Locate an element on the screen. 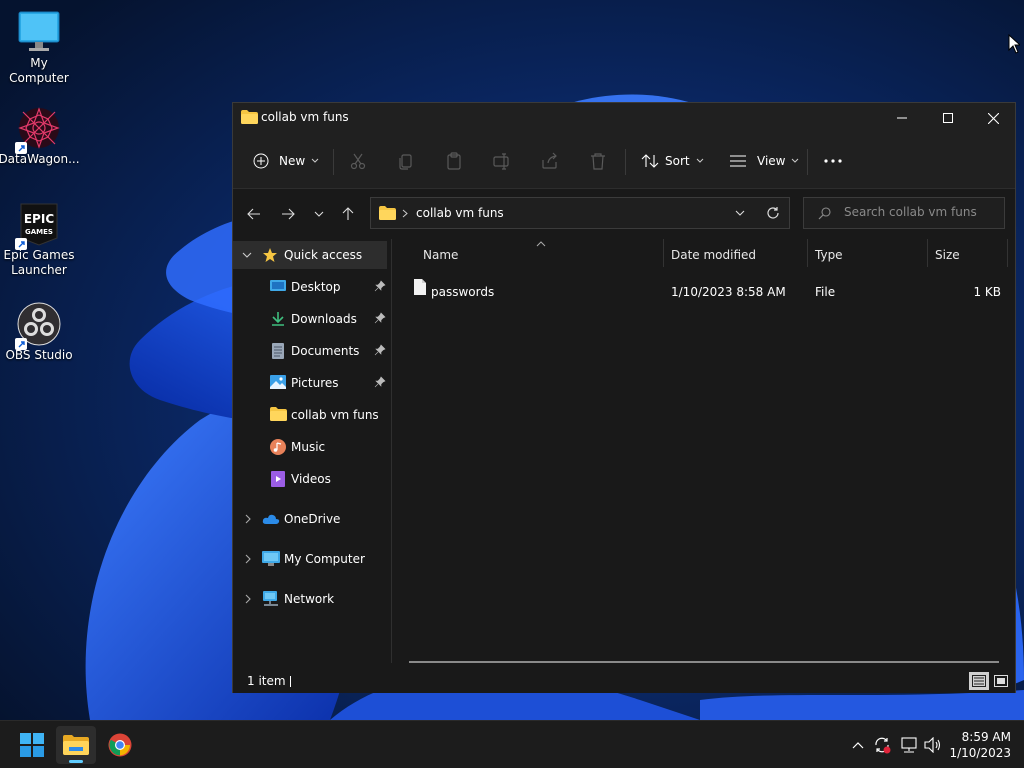 The width and height of the screenshot is (1024, 768). obs-icon is located at coordinates (38, 326).